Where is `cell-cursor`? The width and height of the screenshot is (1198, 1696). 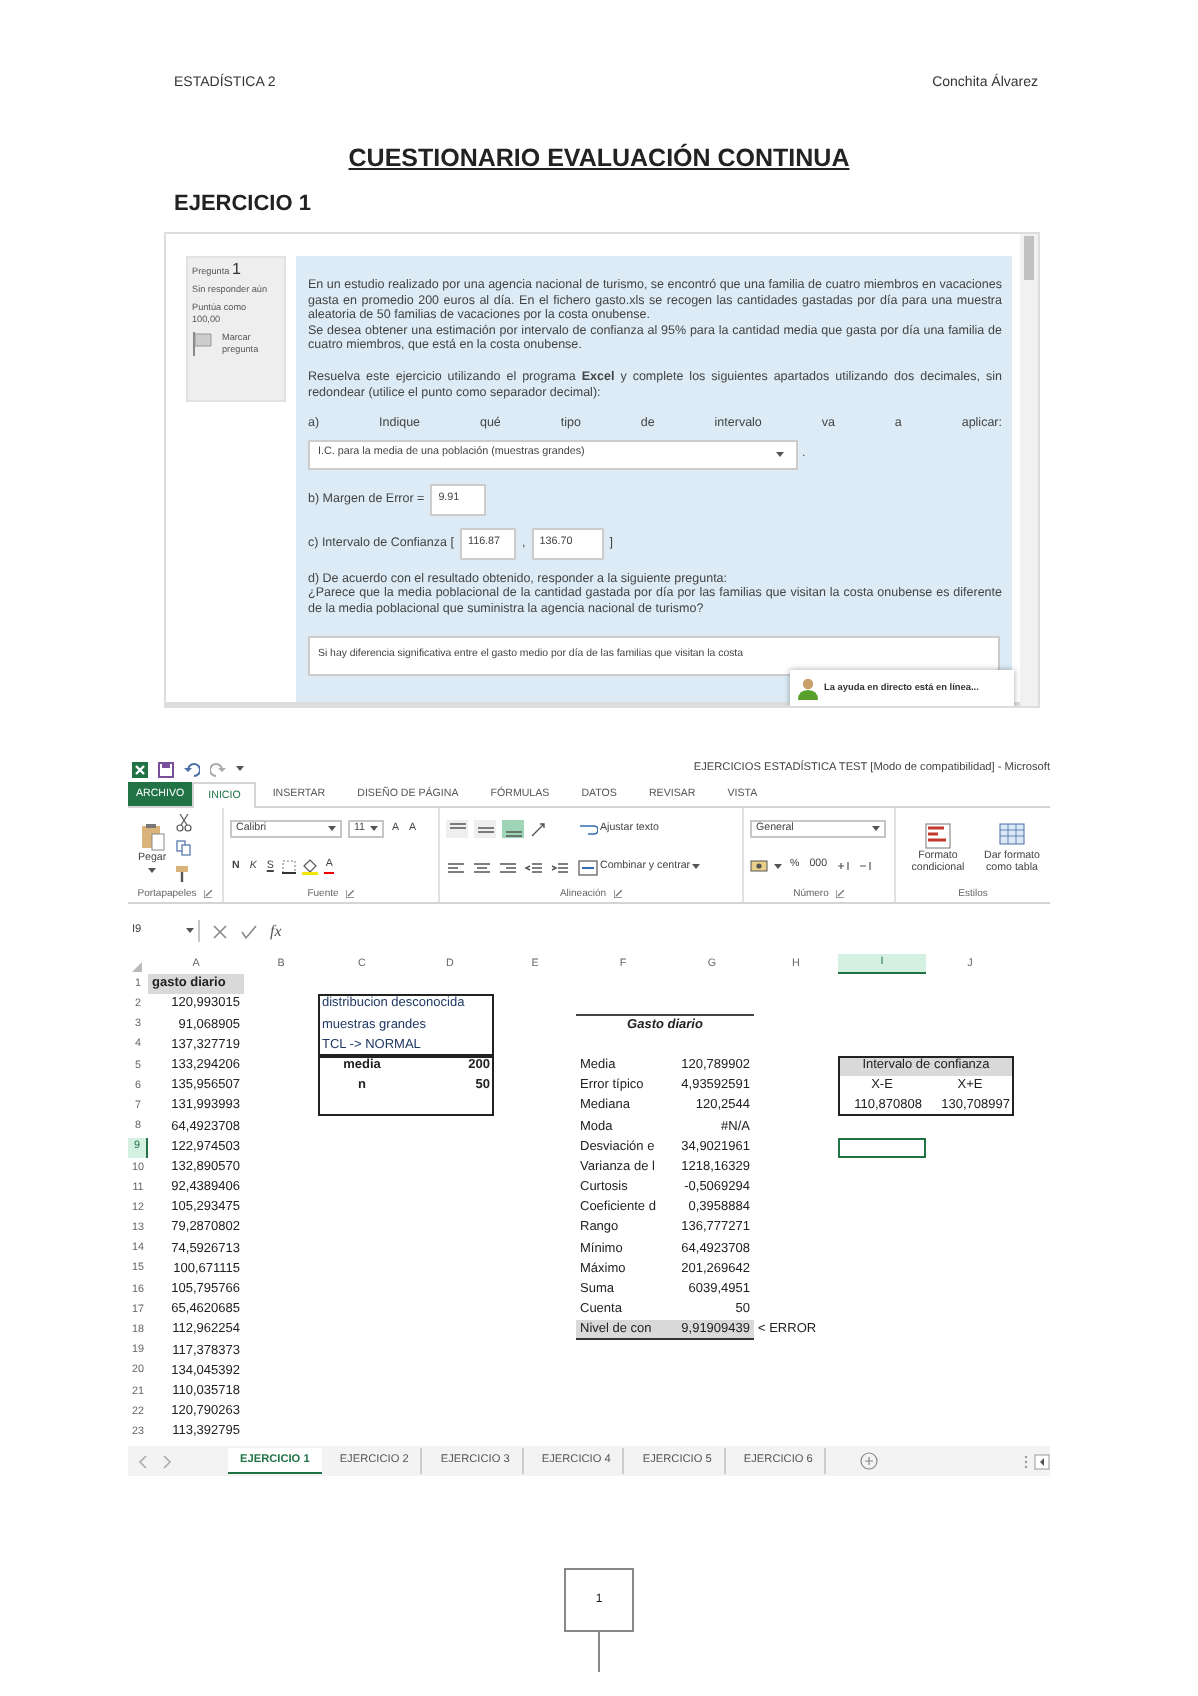 cell-cursor is located at coordinates (882, 1147).